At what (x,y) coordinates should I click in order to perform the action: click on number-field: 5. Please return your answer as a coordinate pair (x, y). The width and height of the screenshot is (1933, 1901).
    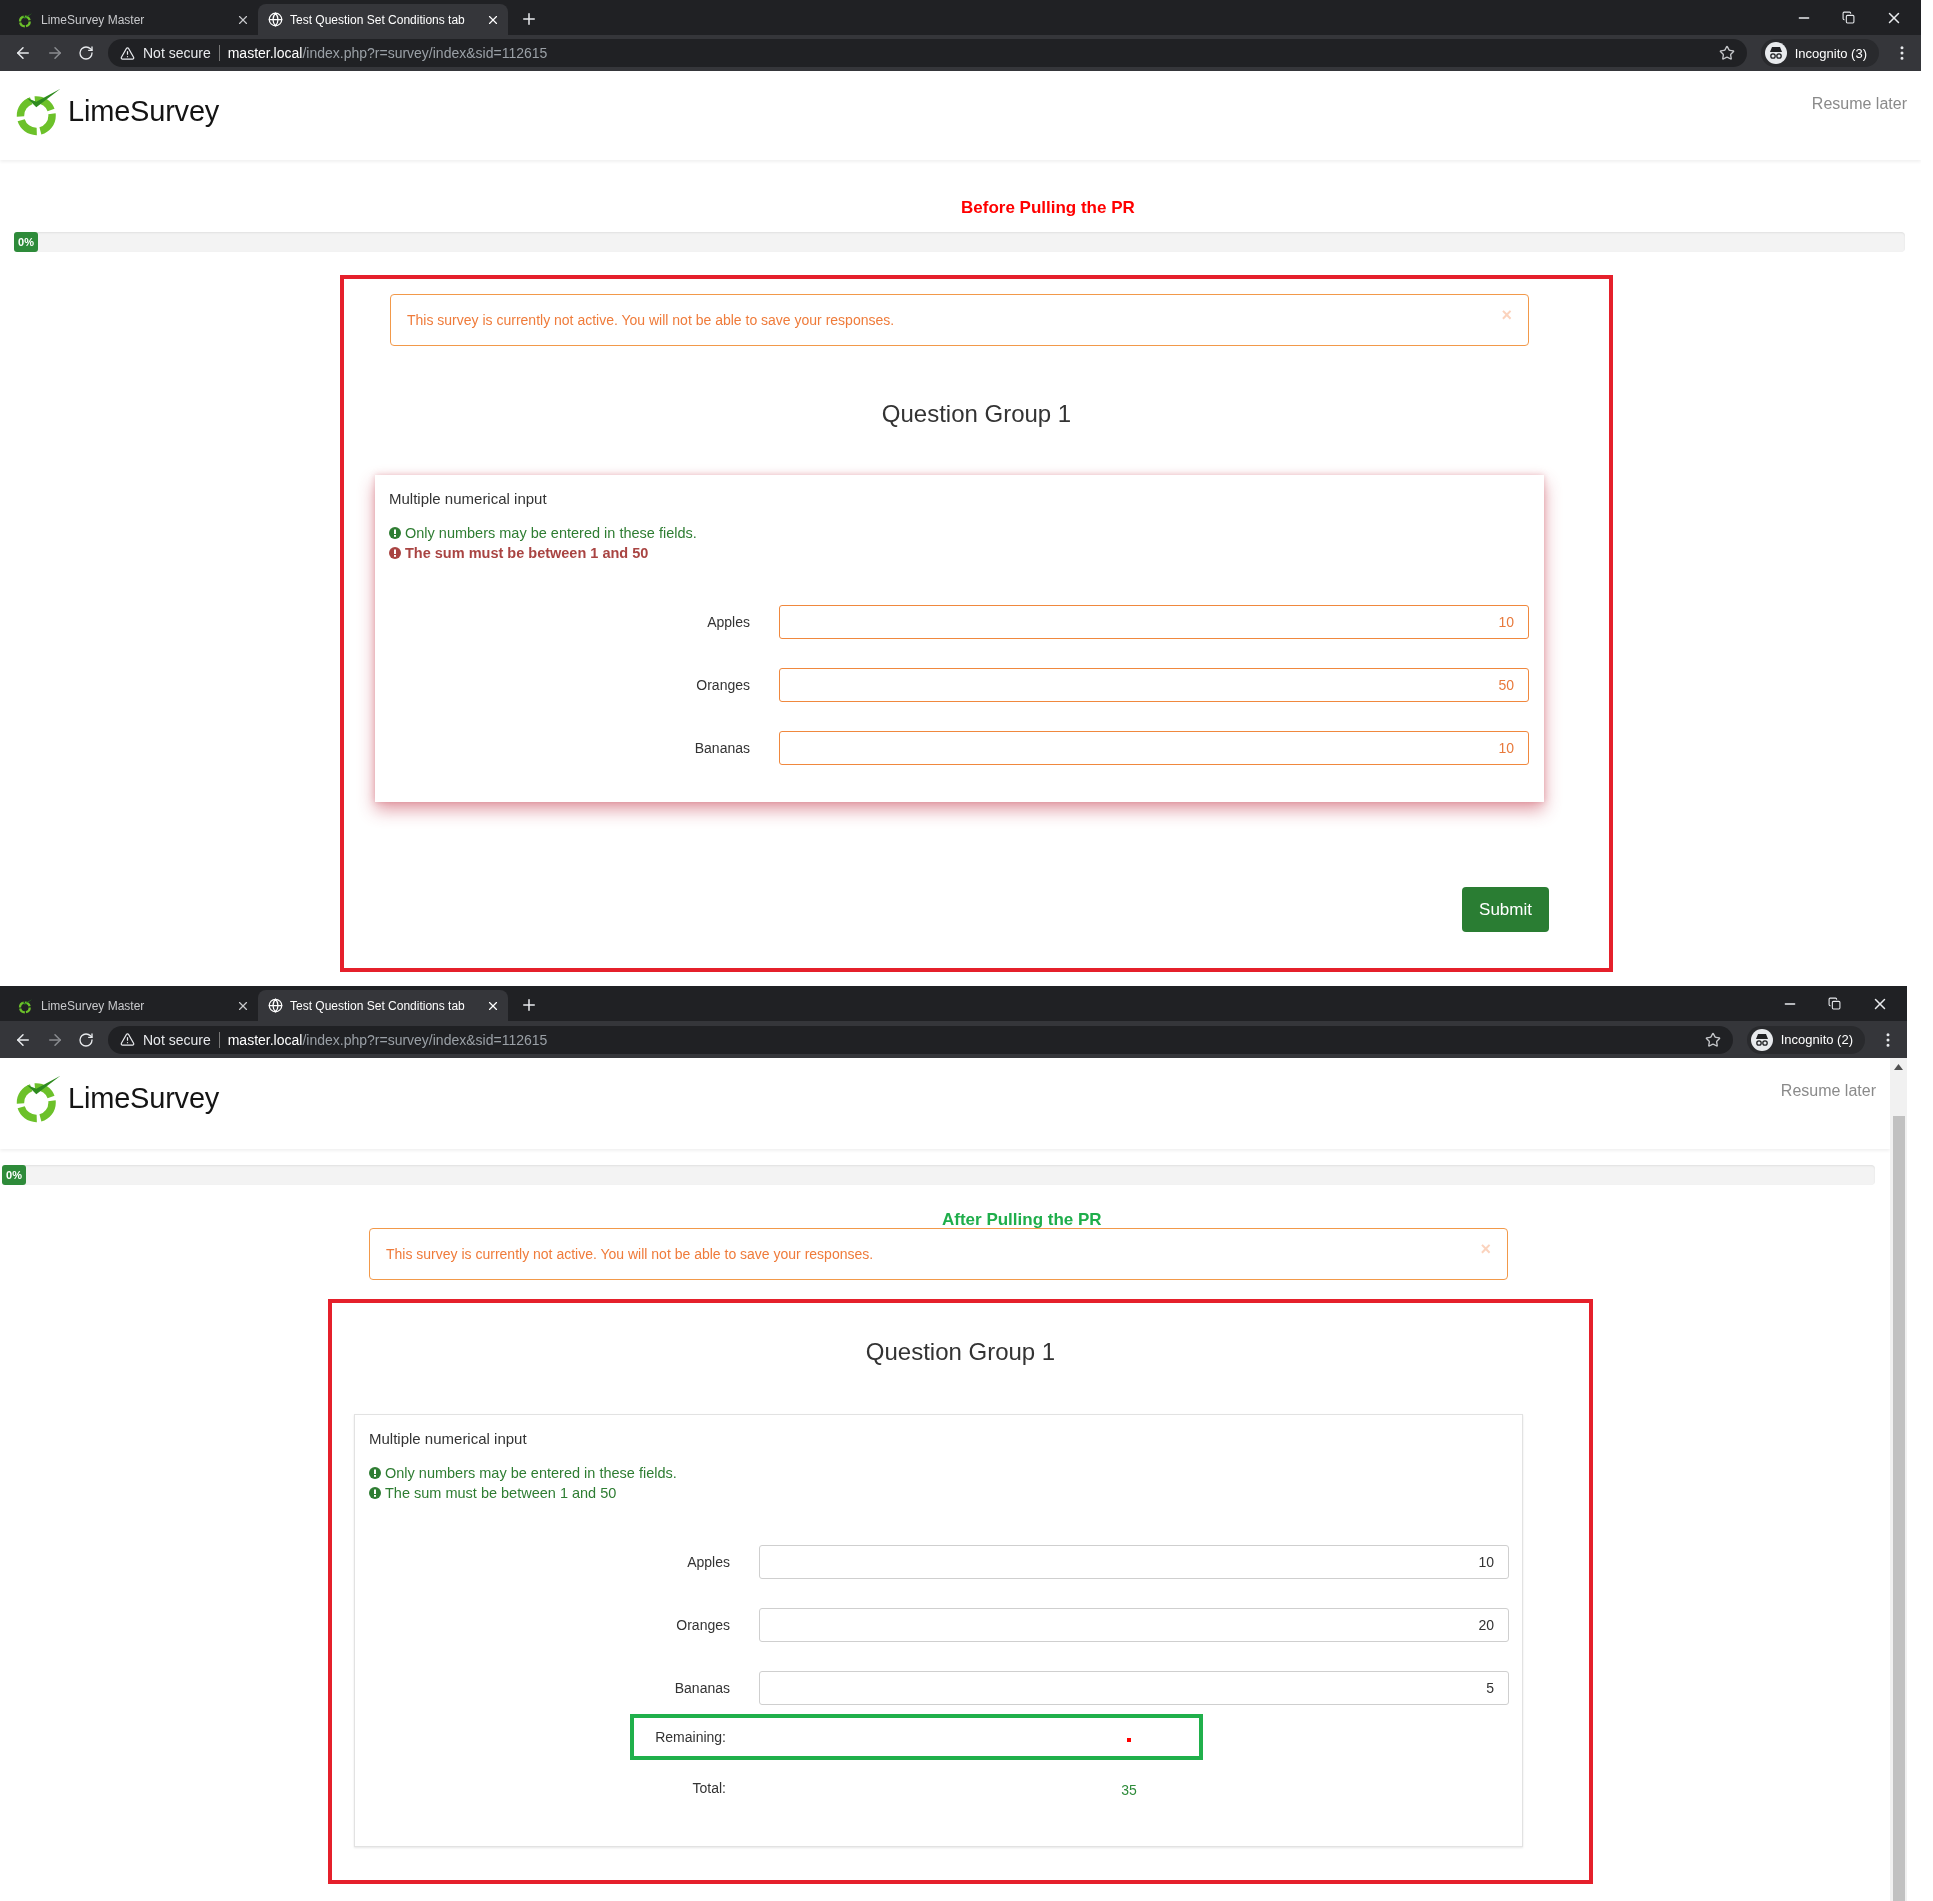
    Looking at the image, I should click on (1134, 1688).